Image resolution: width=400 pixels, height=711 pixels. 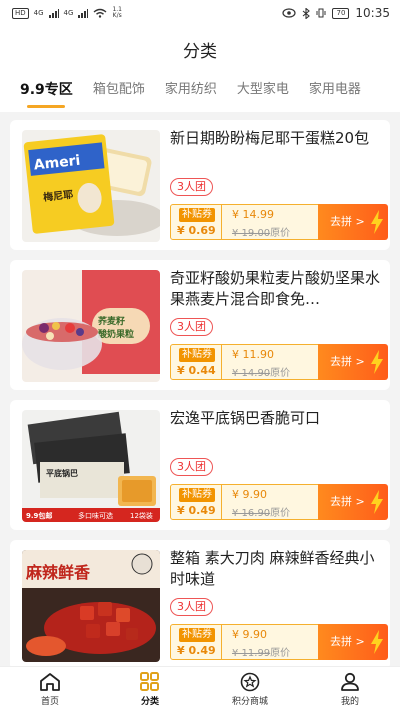 I want to click on battery-icon: 70, so click(x=341, y=13).